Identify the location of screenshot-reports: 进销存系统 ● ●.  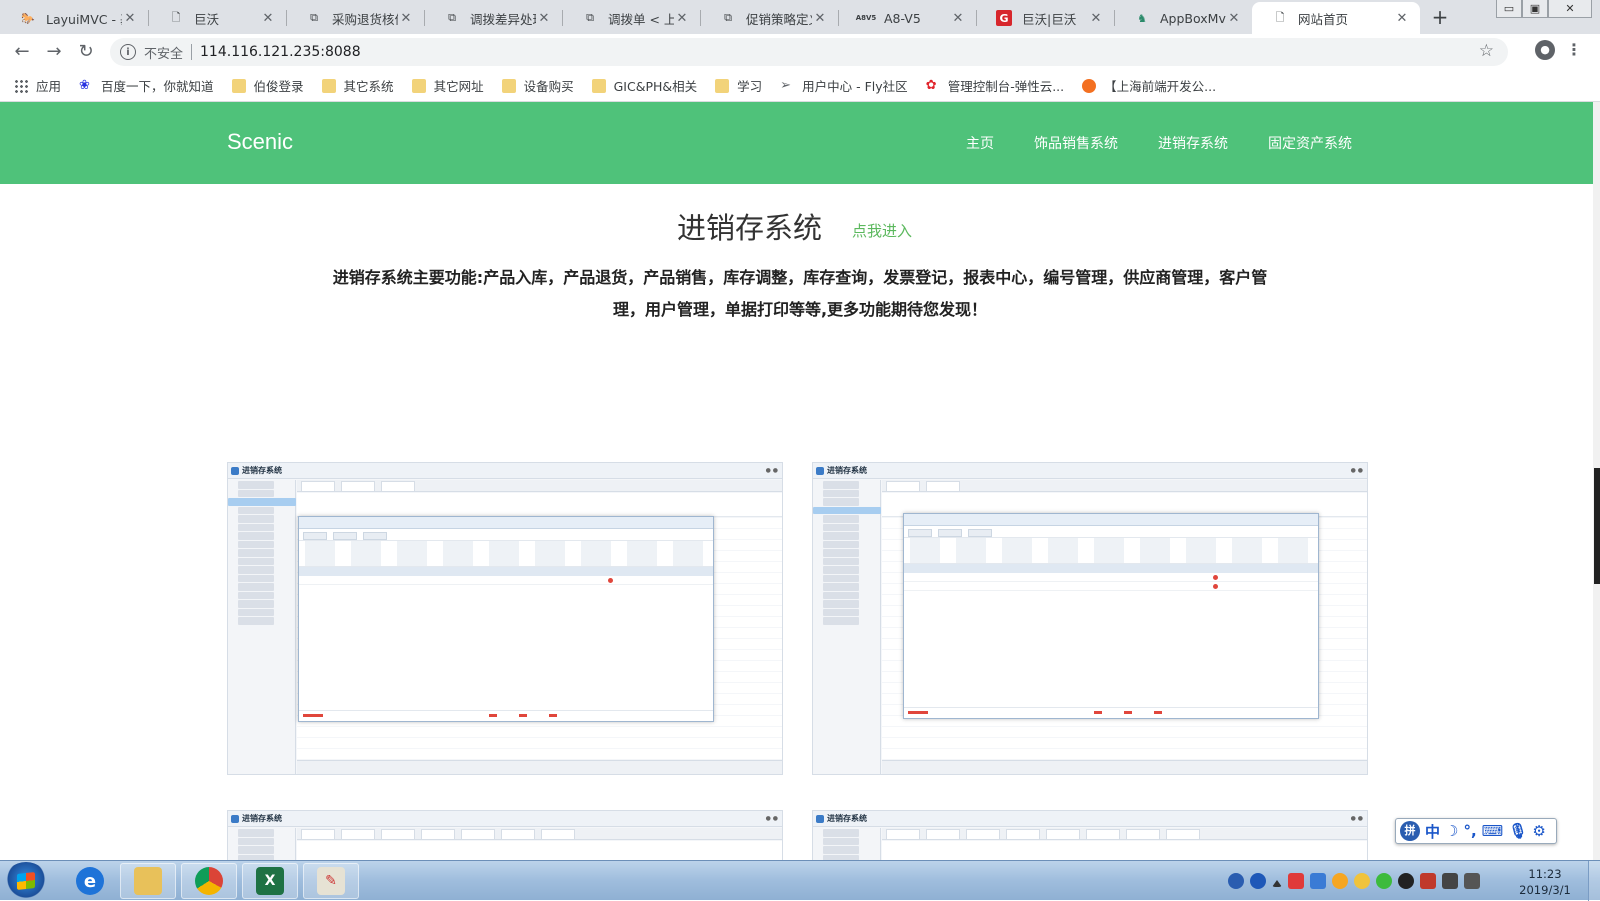
(1090, 835).